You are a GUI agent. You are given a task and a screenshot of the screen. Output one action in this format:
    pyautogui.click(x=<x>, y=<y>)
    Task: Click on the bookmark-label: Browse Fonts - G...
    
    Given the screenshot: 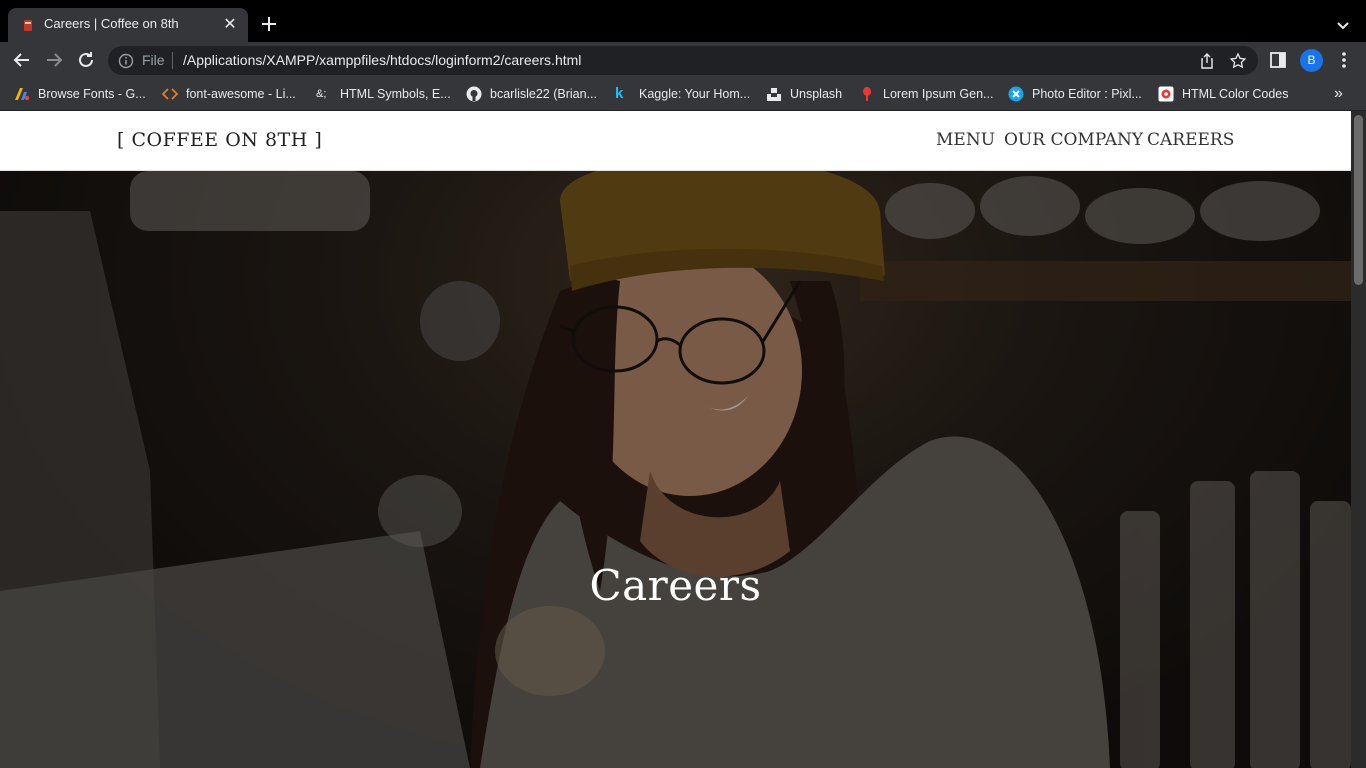 What is the action you would take?
    pyautogui.click(x=92, y=94)
    